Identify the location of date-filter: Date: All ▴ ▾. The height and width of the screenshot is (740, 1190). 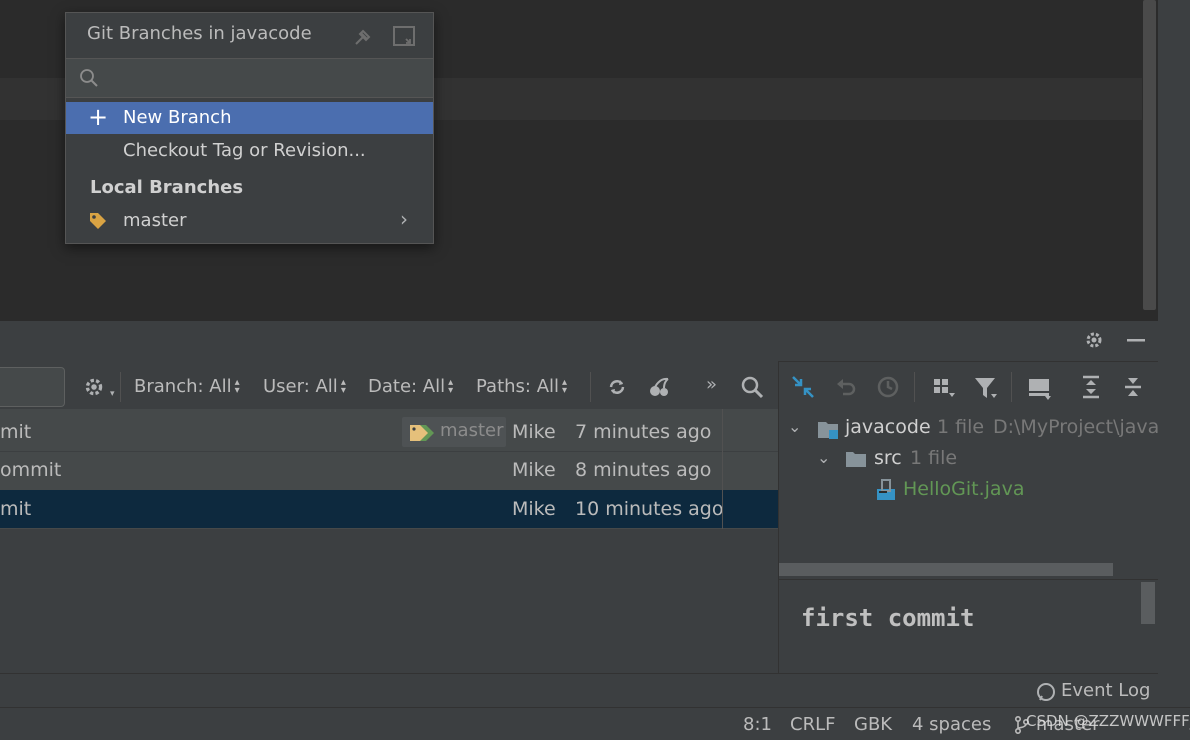
(410, 386).